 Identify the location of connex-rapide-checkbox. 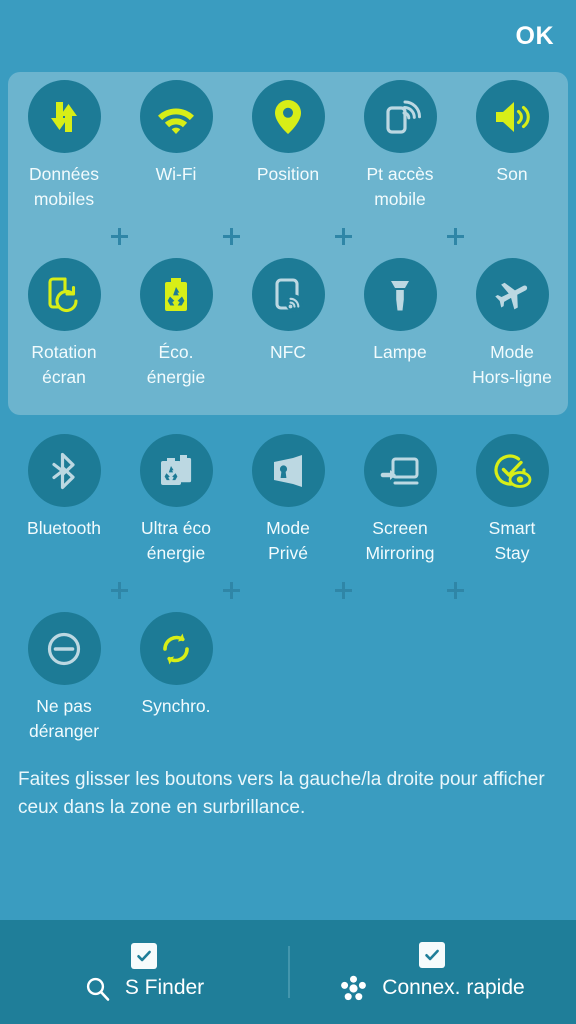
(432, 954).